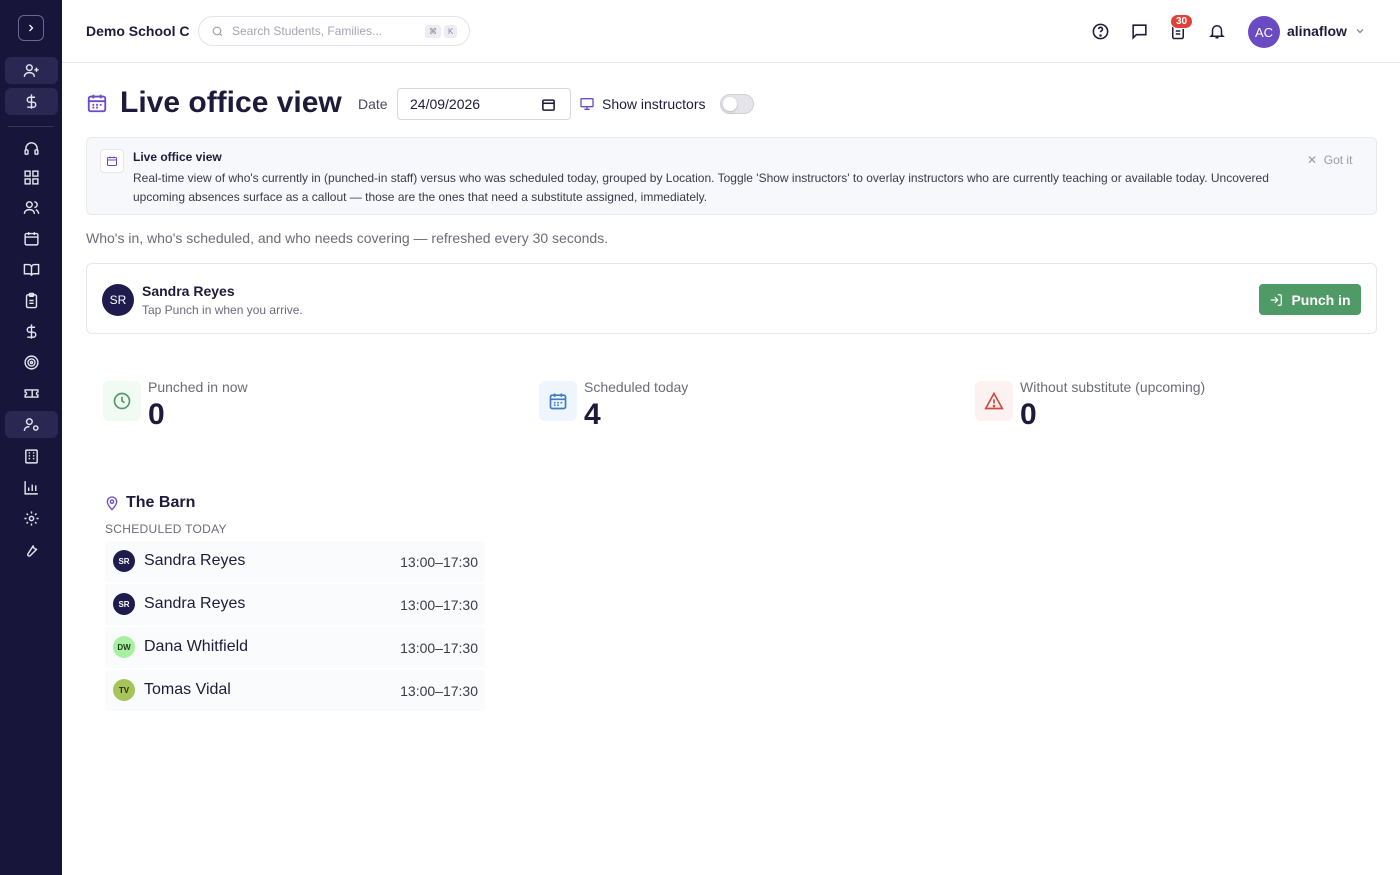  Describe the element at coordinates (177, 157) in the screenshot. I see `info-title: Live office view` at that location.